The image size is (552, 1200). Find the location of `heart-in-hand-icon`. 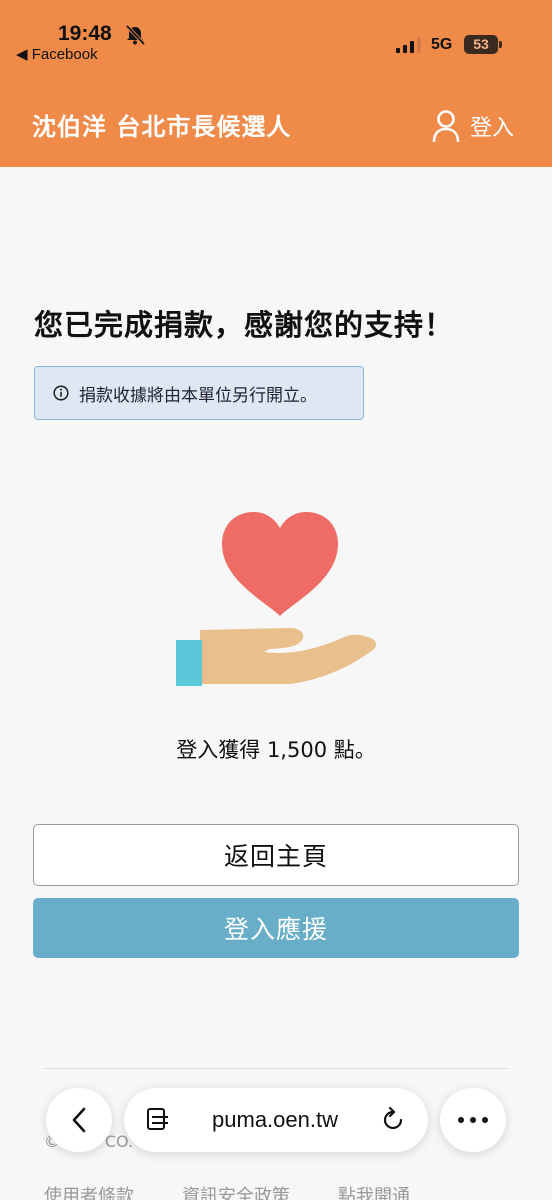

heart-in-hand-icon is located at coordinates (276, 599).